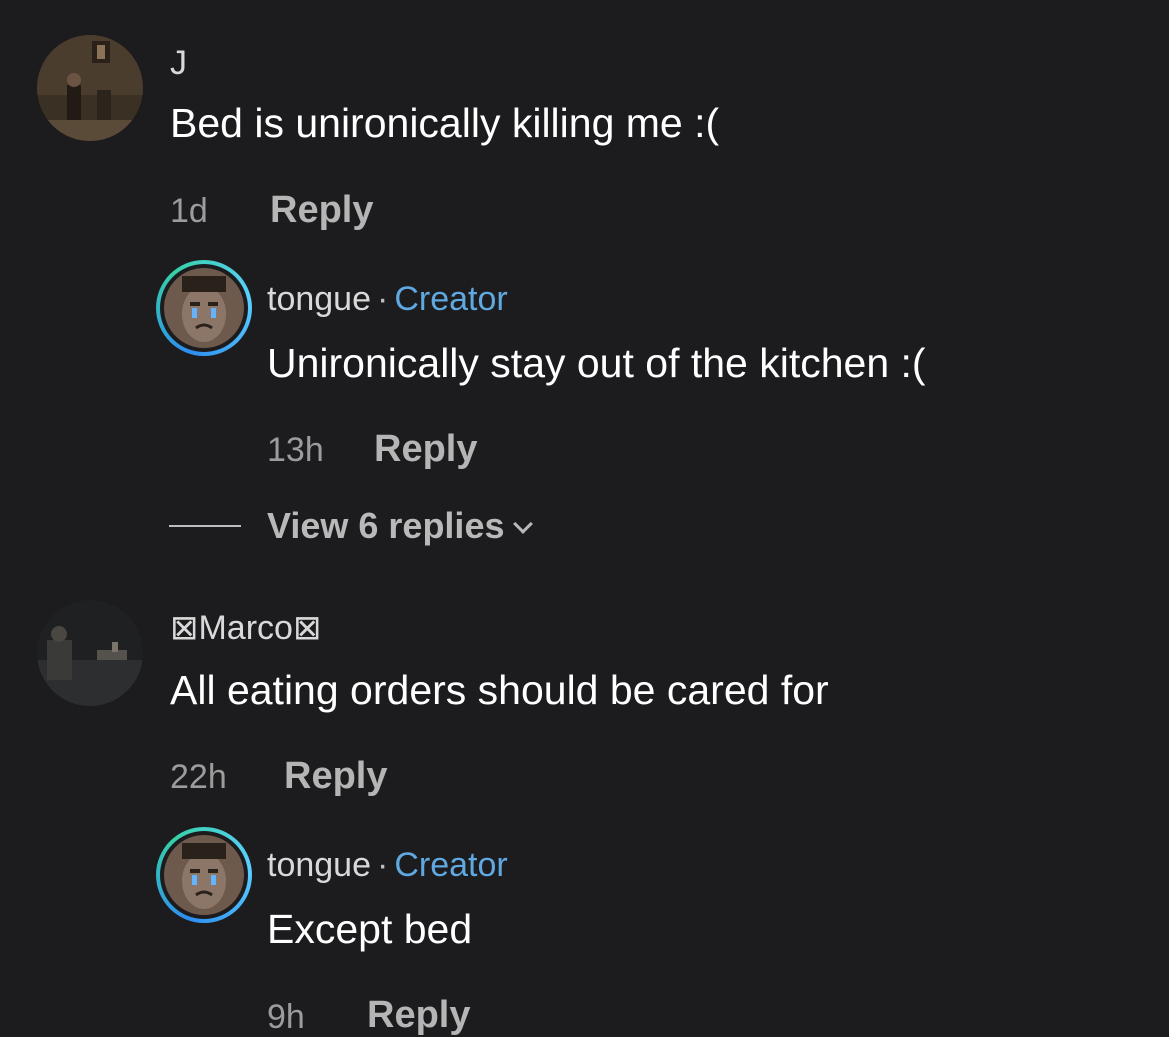 The width and height of the screenshot is (1169, 1037). What do you see at coordinates (596, 363) in the screenshot?
I see `reply-text: Unironically stay out of the kitchen :(` at bounding box center [596, 363].